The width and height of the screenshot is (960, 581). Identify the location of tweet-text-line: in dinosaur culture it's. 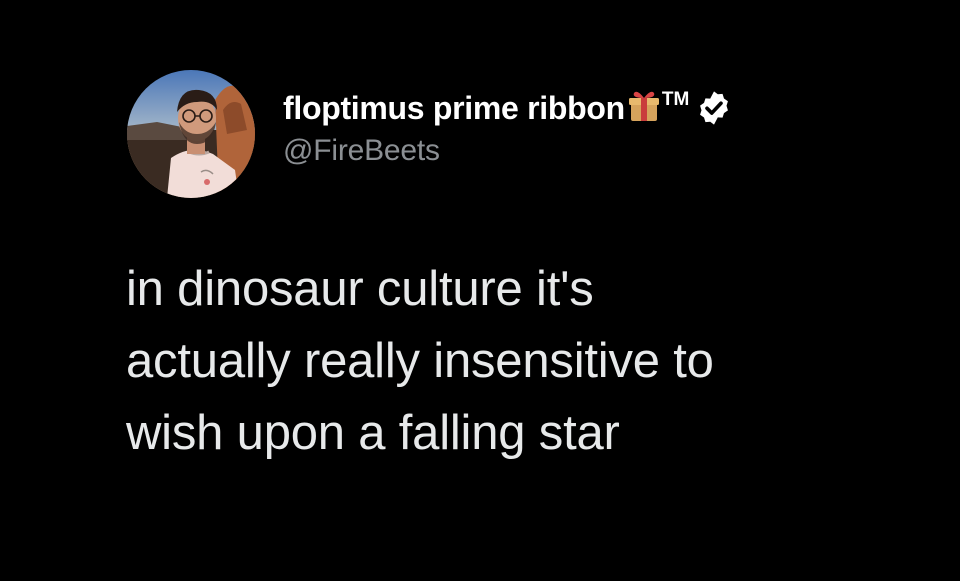
(360, 289).